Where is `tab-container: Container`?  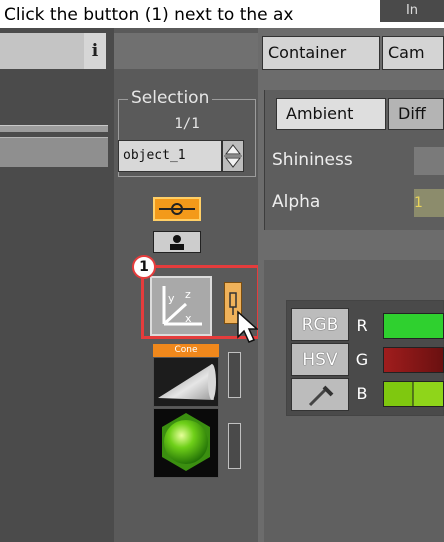
tab-container: Container is located at coordinates (321, 53).